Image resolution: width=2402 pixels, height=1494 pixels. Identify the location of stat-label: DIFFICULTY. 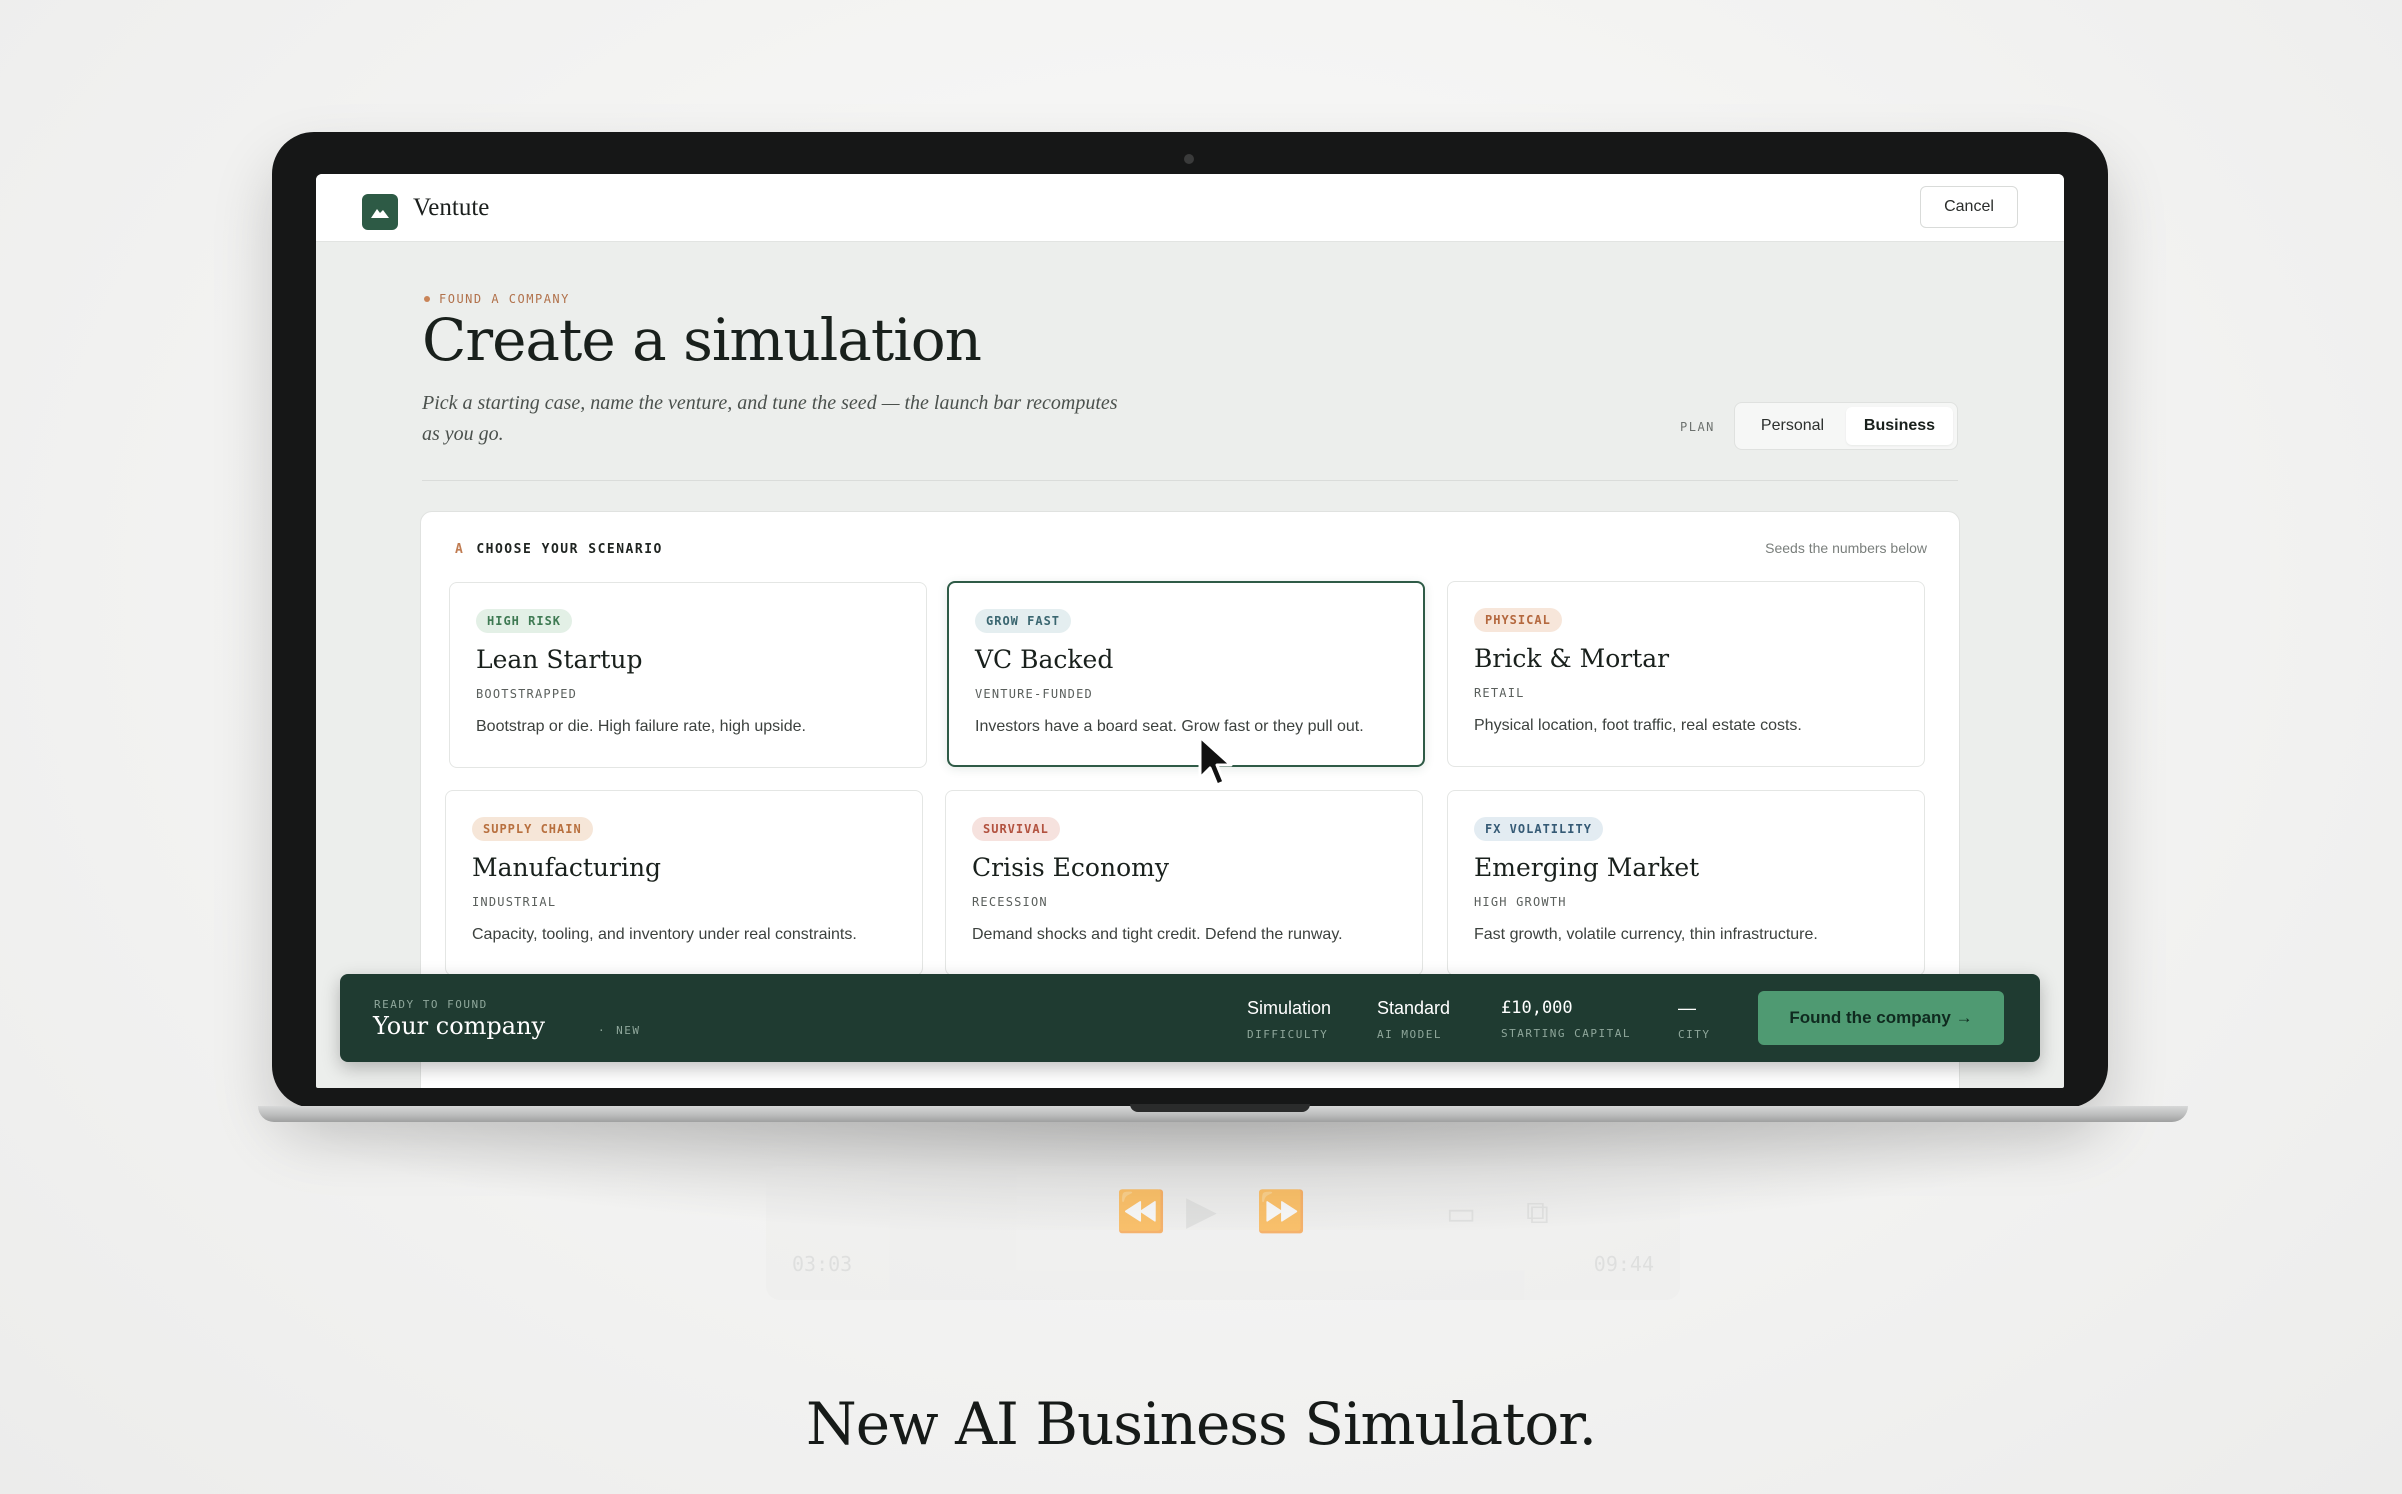
(1288, 1034).